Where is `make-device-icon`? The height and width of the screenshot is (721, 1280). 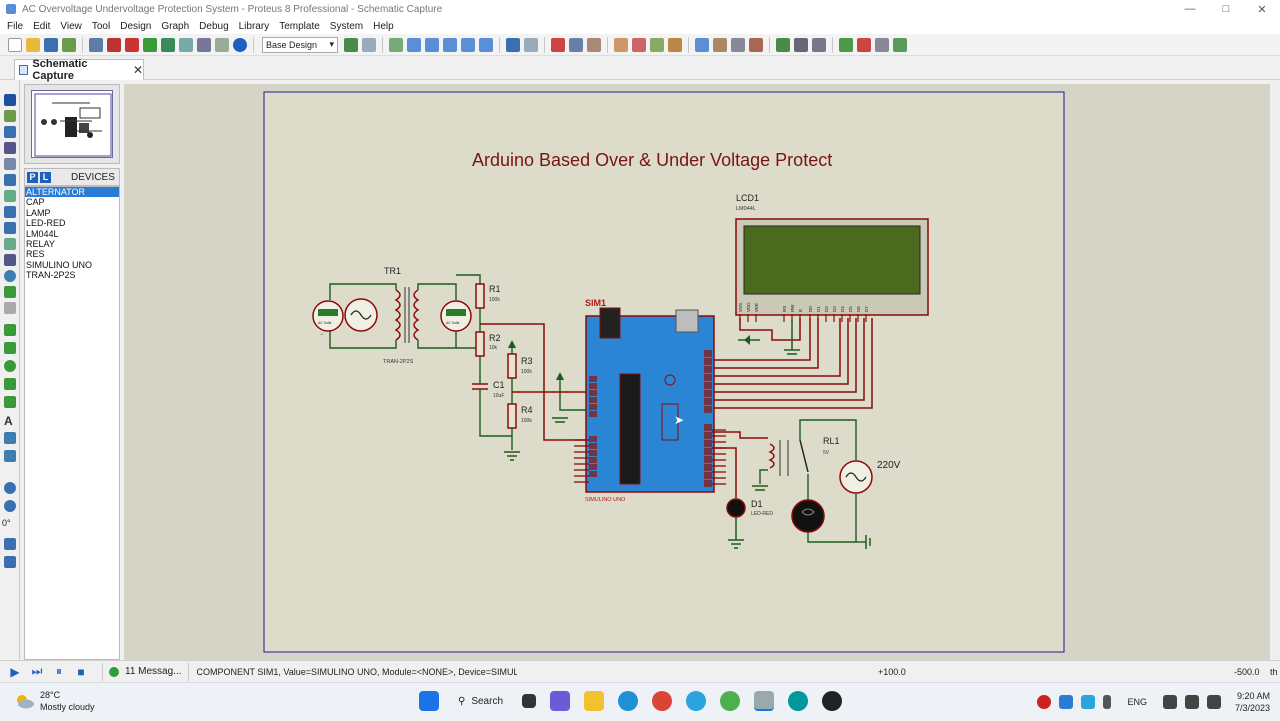
make-device-icon is located at coordinates (720, 44).